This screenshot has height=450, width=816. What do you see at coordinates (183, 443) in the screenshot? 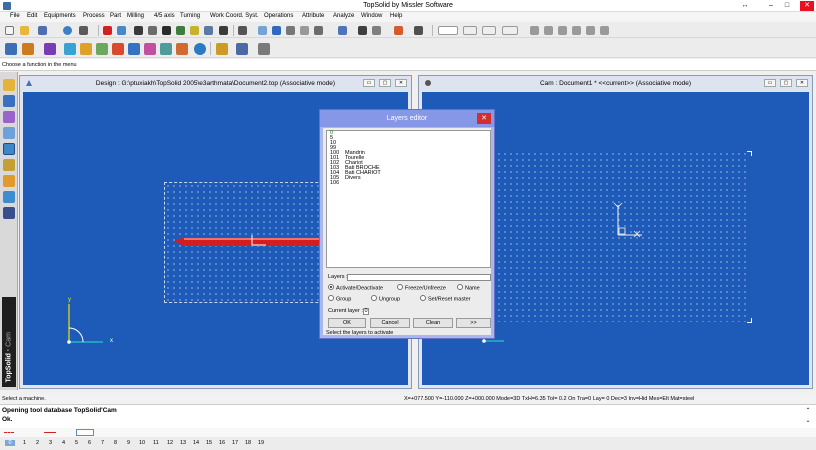
I see `page-tab: 13` at bounding box center [183, 443].